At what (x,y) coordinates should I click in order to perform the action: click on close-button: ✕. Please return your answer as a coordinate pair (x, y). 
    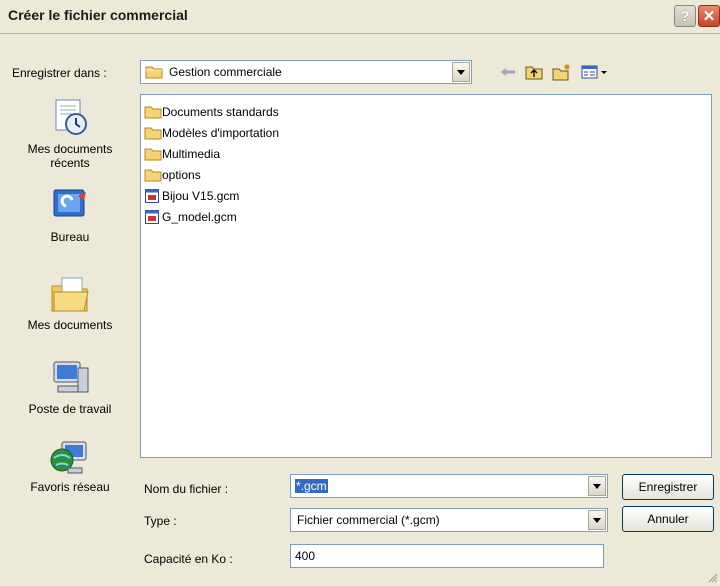
    Looking at the image, I should click on (709, 16).